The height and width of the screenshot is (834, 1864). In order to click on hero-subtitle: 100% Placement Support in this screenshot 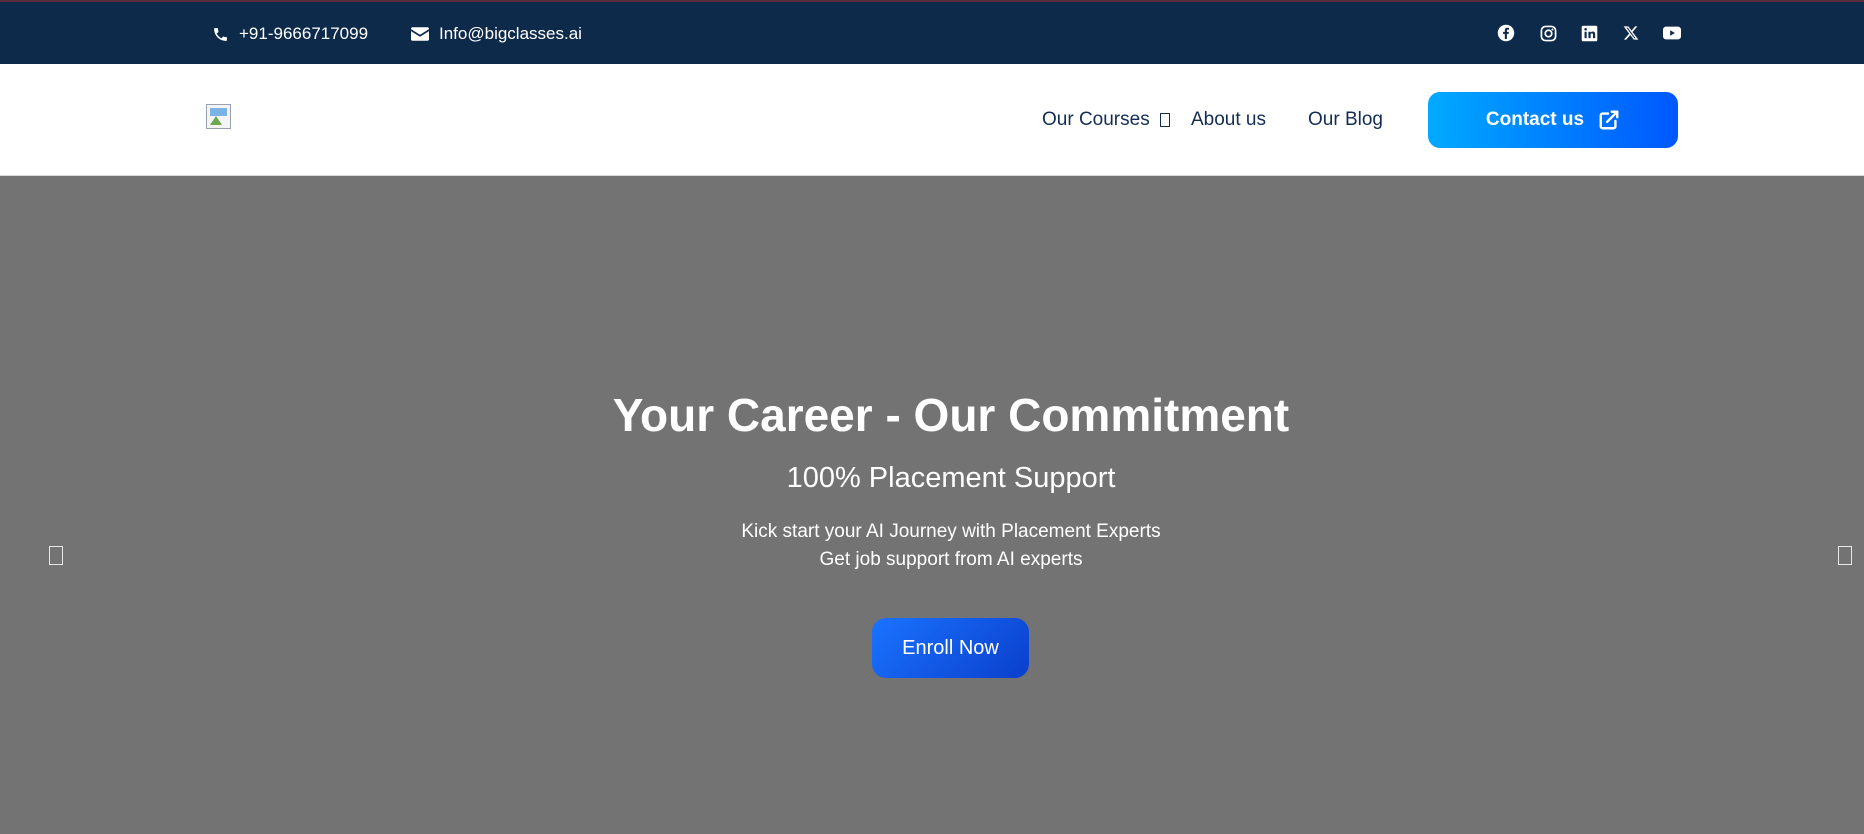, I will do `click(951, 478)`.